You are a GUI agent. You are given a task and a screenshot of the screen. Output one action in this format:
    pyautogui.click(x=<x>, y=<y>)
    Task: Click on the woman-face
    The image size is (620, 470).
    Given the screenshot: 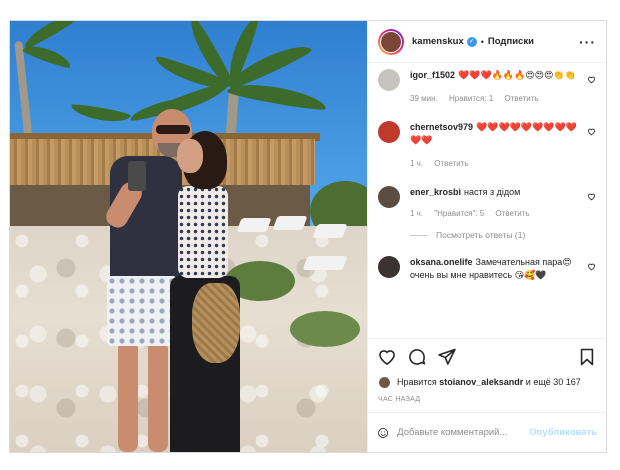 What is the action you would take?
    pyautogui.click(x=190, y=156)
    